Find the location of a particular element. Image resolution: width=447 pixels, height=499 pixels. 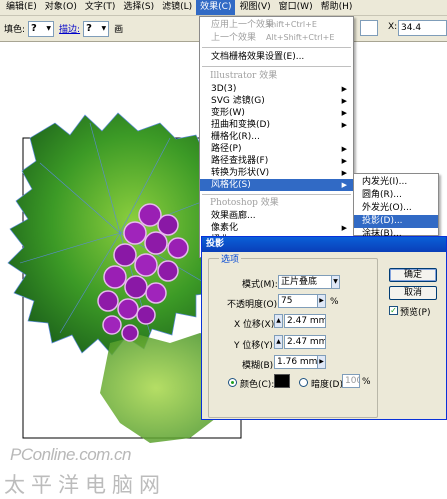

menu-edit: 编辑(E) is located at coordinates (21, 7).